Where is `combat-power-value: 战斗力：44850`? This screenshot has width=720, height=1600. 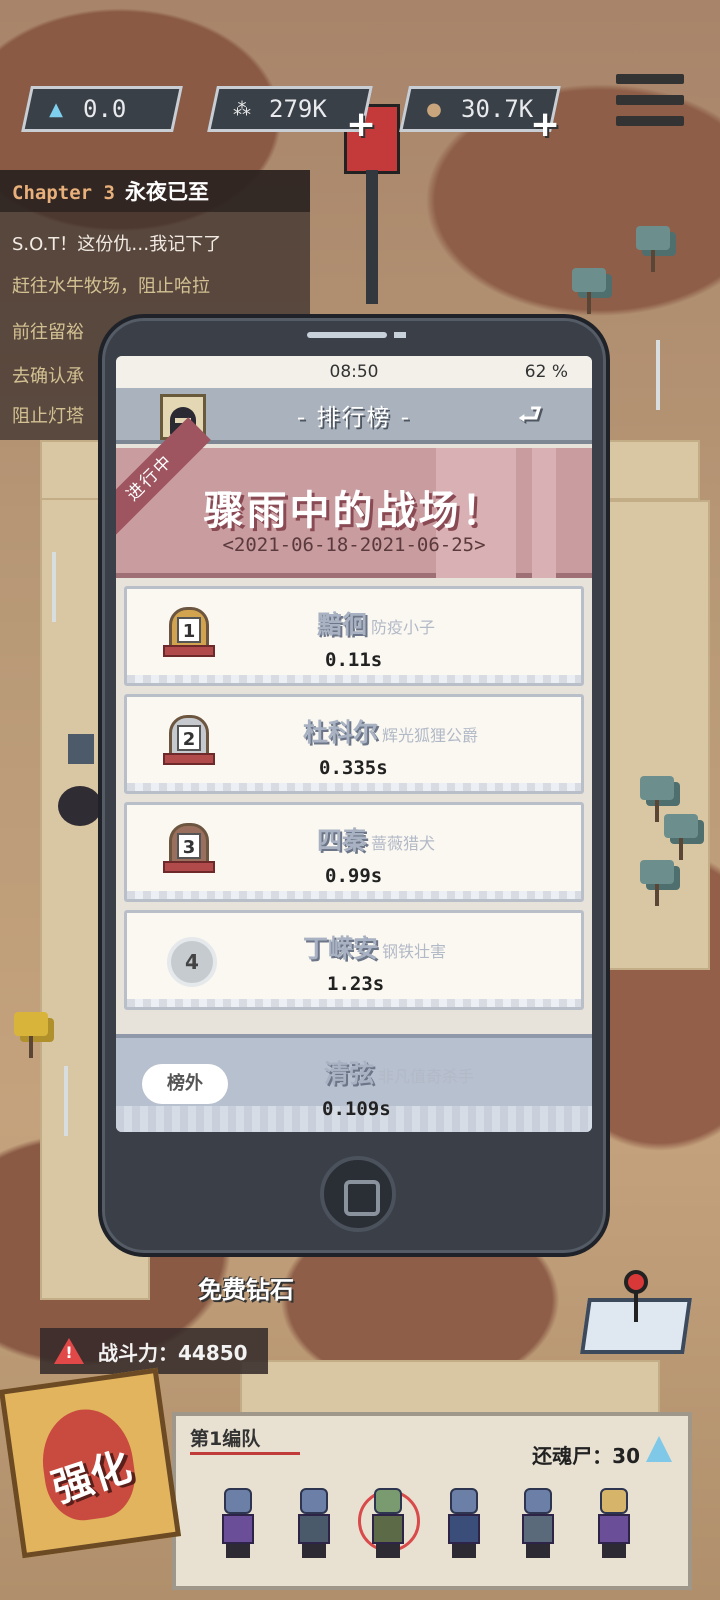 combat-power-value: 战斗力：44850 is located at coordinates (173, 1352).